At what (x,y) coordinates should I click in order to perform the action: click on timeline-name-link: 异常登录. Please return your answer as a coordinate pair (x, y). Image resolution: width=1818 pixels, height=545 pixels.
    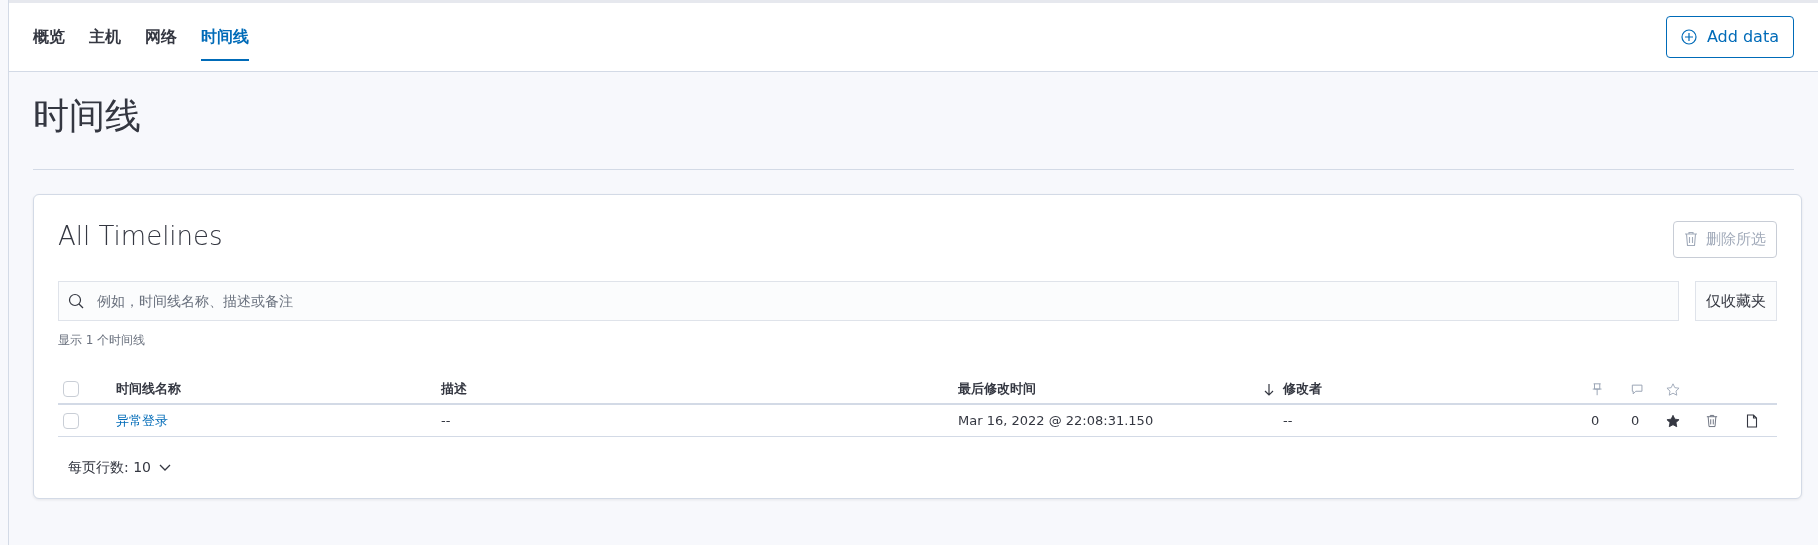
    Looking at the image, I should click on (142, 420).